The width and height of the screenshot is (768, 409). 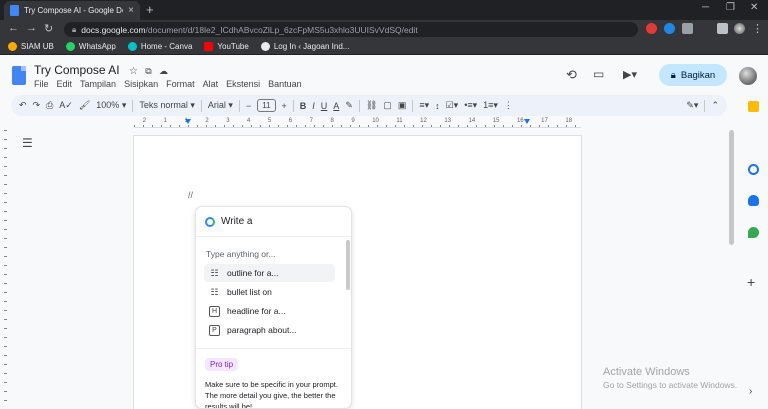 I want to click on collapse-icon: ⌃, so click(x=715, y=105).